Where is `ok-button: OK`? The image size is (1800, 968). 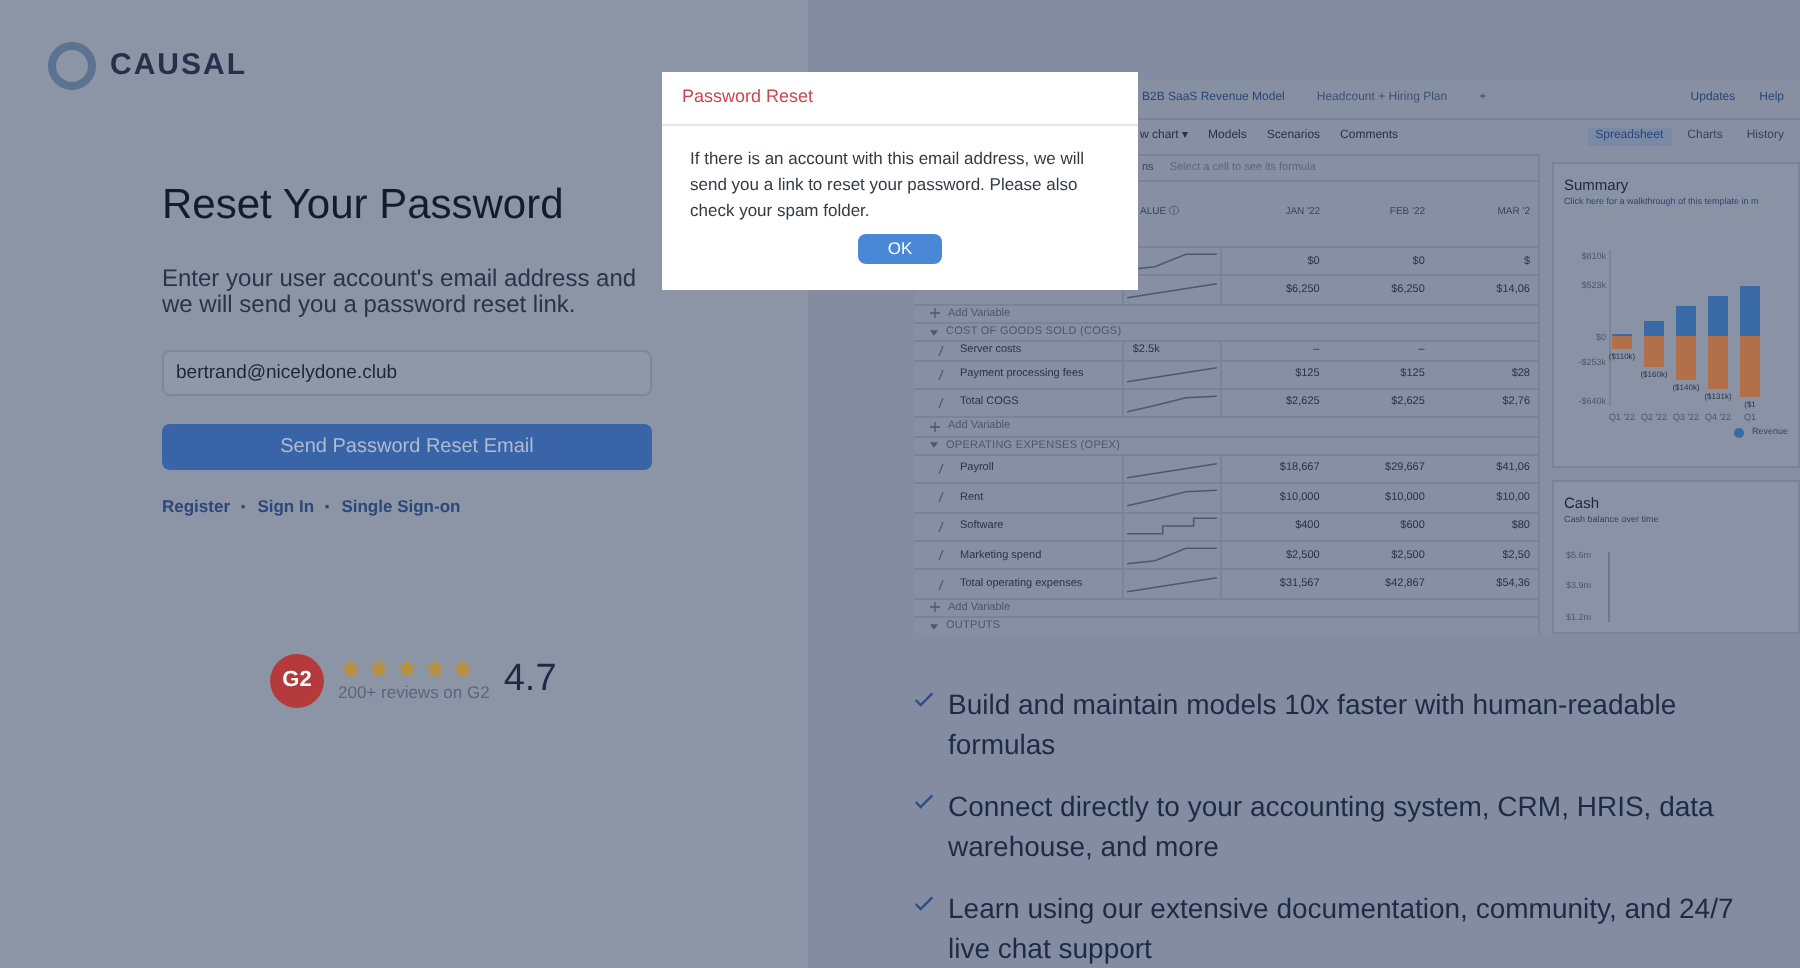 ok-button: OK is located at coordinates (900, 249).